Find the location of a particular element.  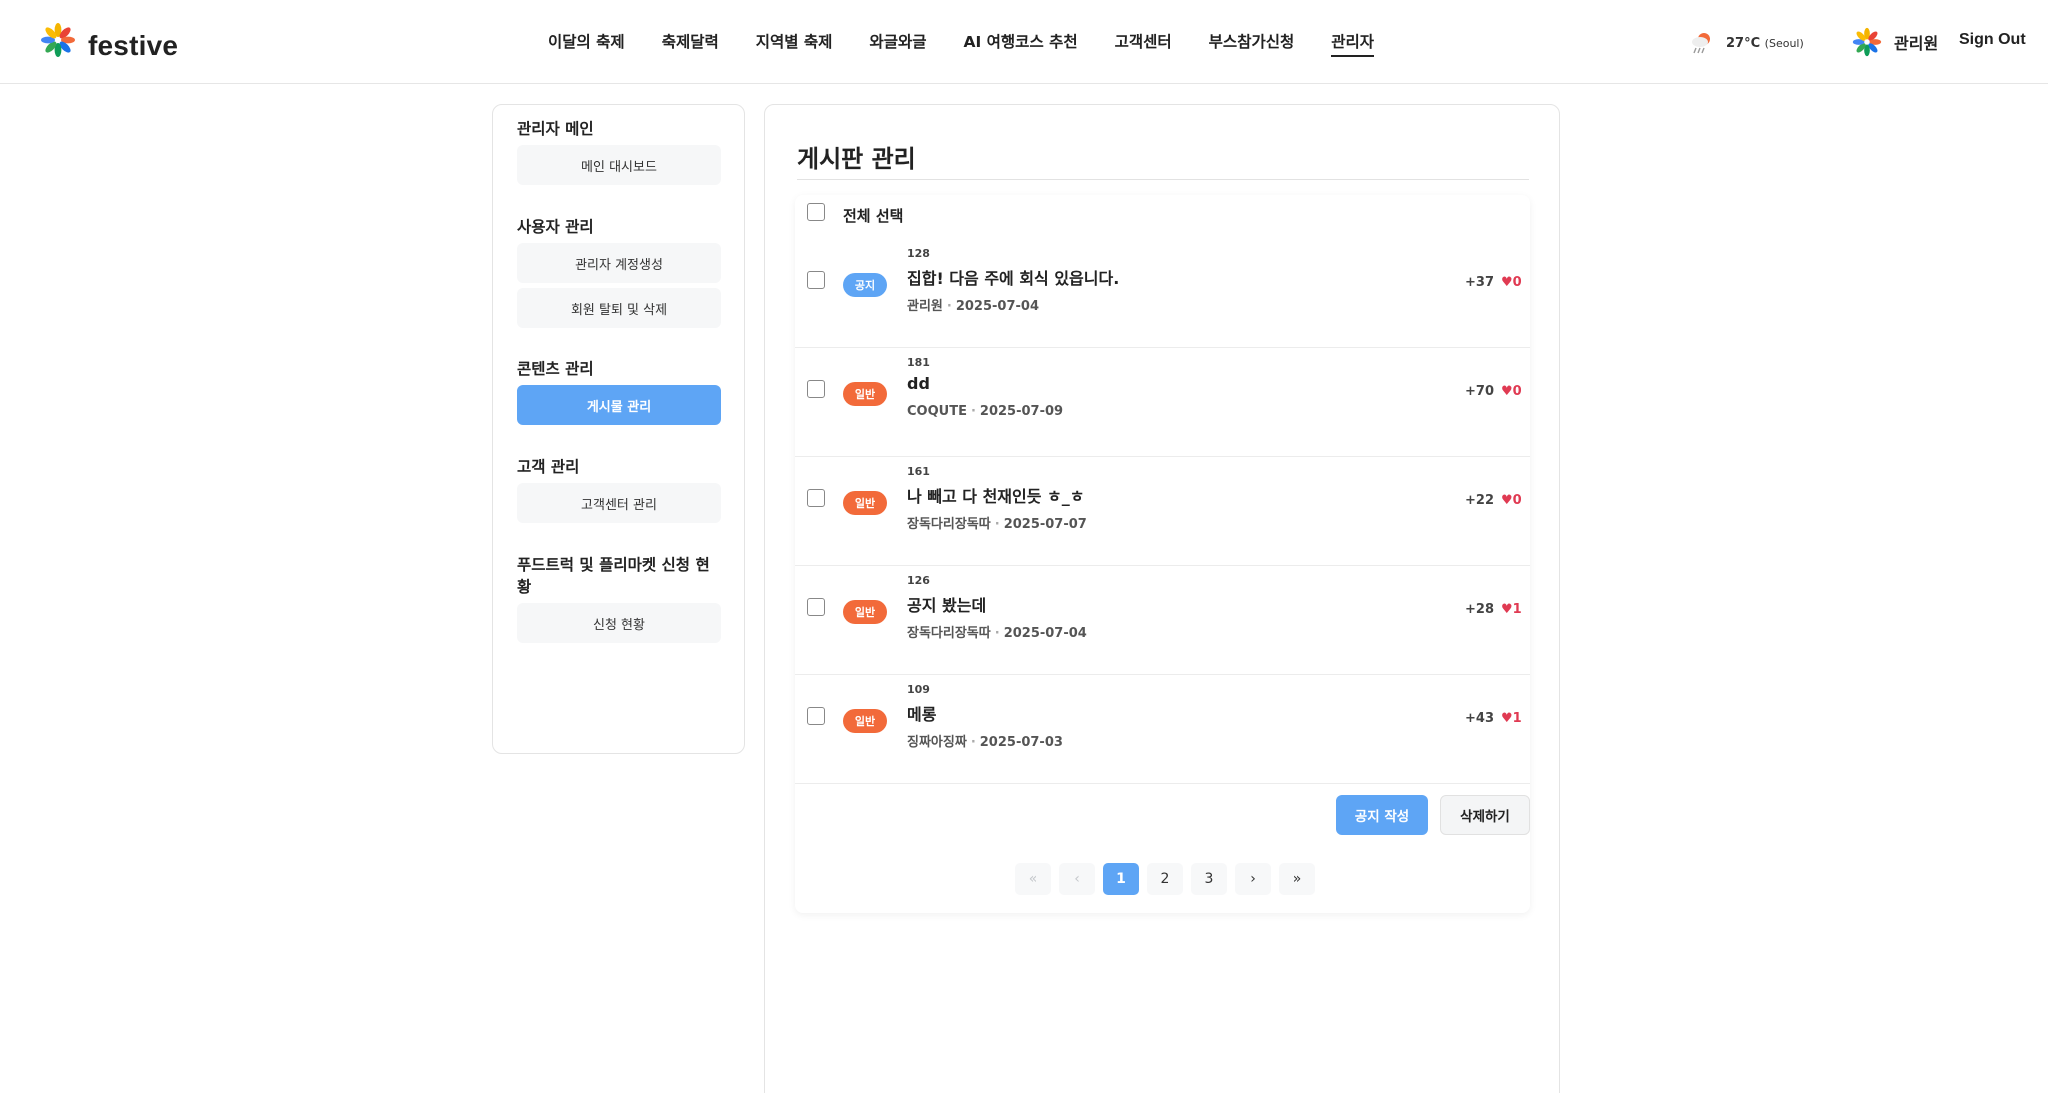

post-title: 집합! 다음 주에 회식 있읍니다. is located at coordinates (1013, 277).